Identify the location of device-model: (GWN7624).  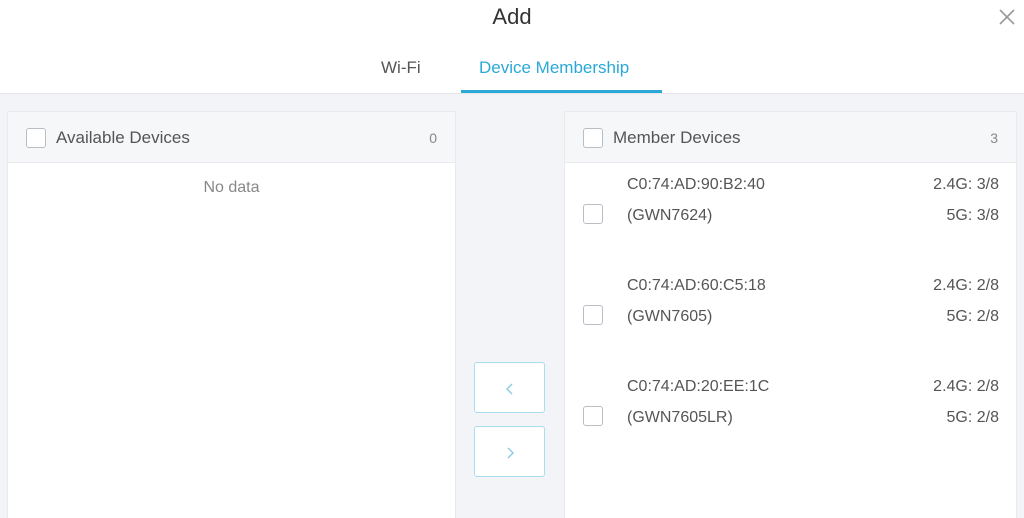
(670, 215).